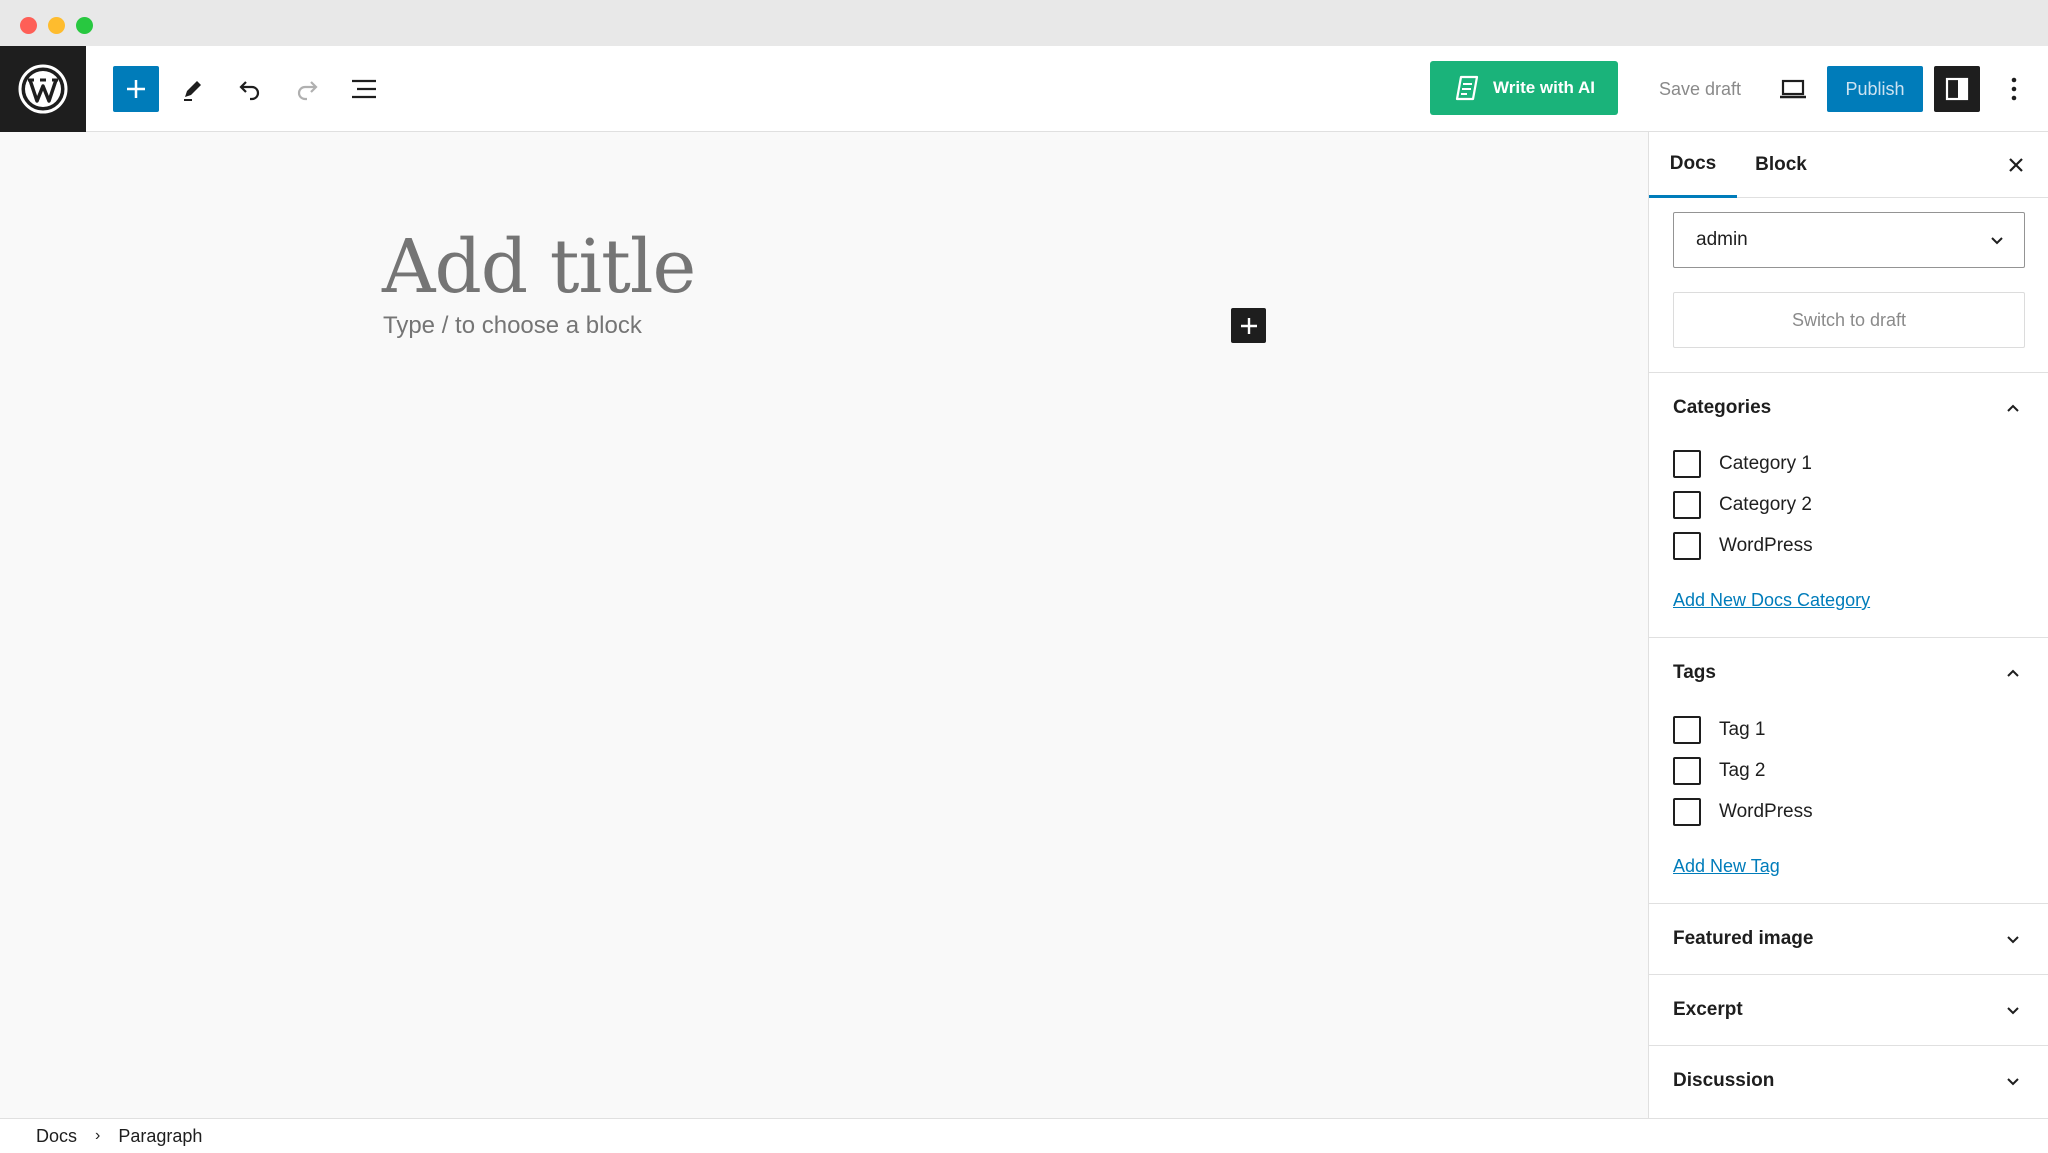 This screenshot has height=1153, width=2048. I want to click on inline-block-inserter-button, so click(1248, 325).